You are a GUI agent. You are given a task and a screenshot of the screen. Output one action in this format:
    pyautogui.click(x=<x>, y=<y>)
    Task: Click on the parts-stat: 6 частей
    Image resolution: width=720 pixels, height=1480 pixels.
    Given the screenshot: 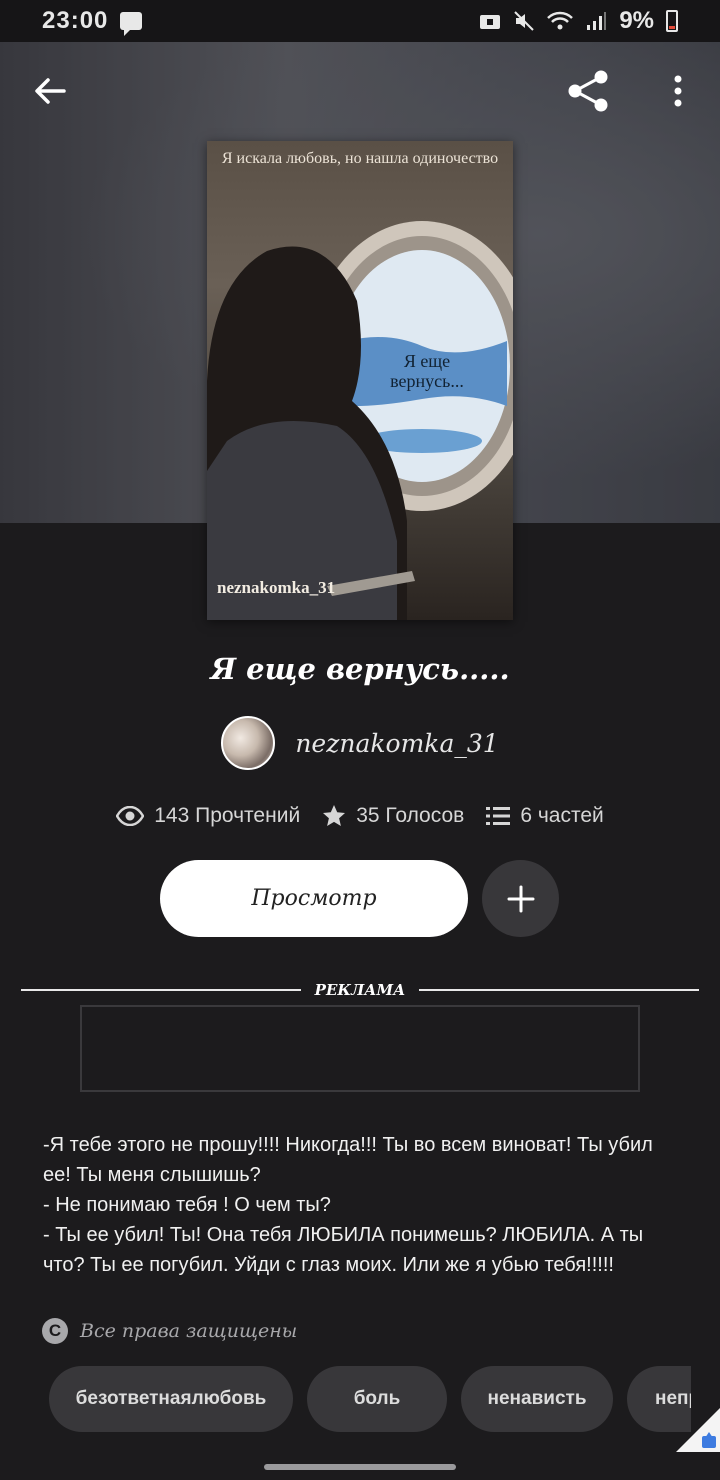 What is the action you would take?
    pyautogui.click(x=545, y=816)
    